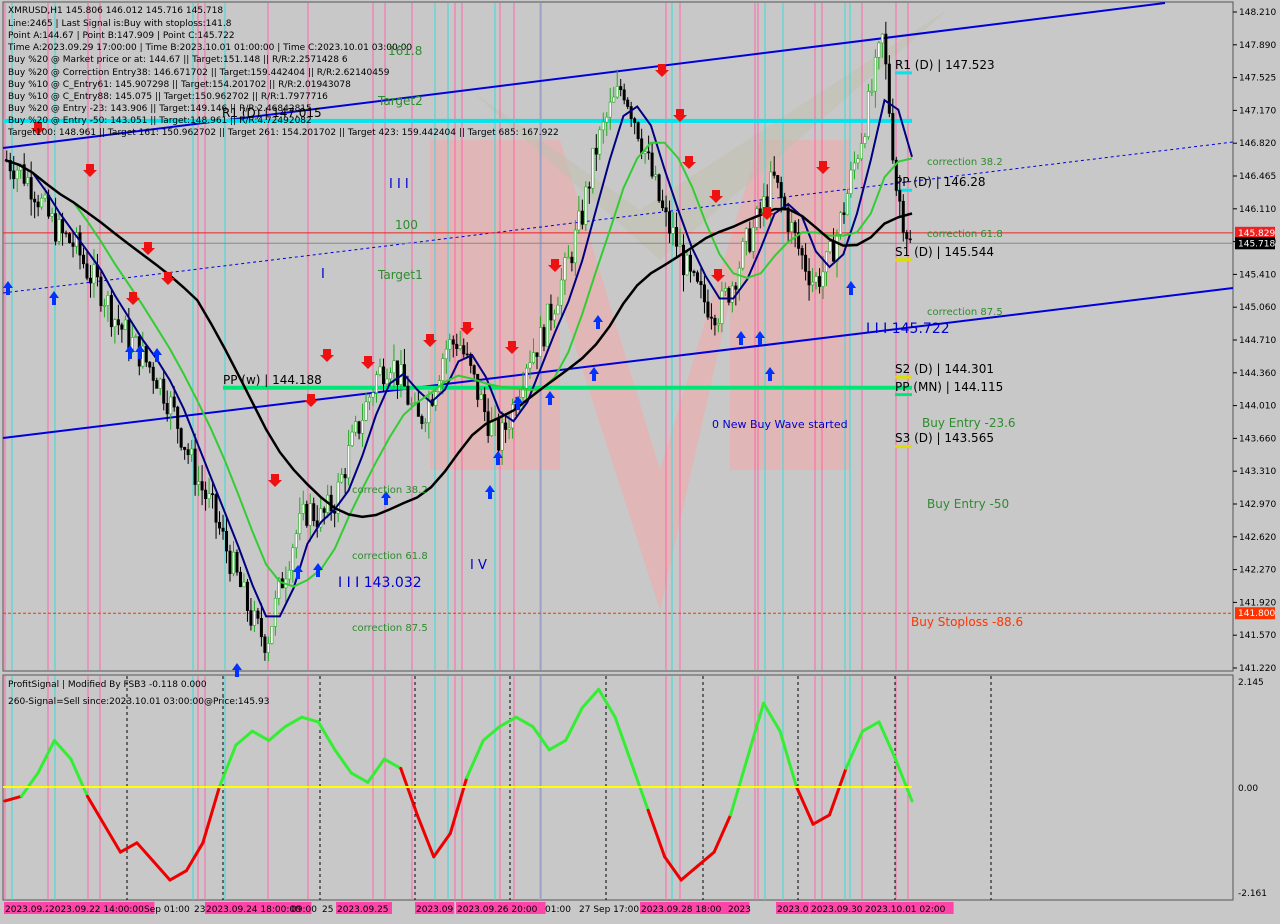 The height and width of the screenshot is (924, 1280). I want to click on price-tick-label: 141.220, so click(1257, 669).